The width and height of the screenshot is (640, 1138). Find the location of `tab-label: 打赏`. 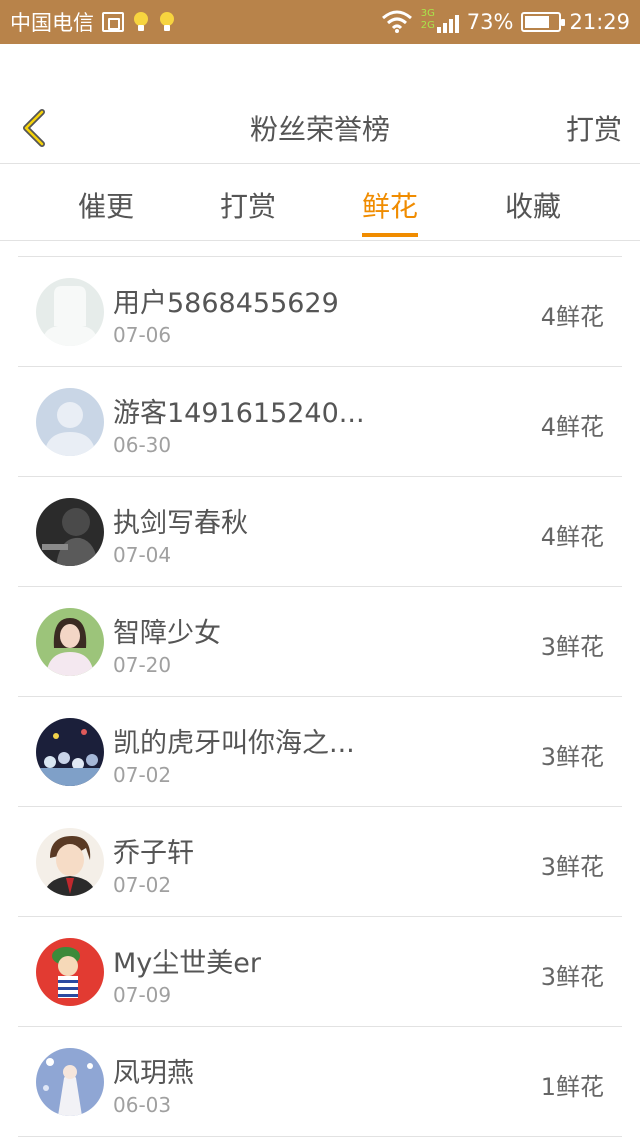

tab-label: 打赏 is located at coordinates (248, 206).